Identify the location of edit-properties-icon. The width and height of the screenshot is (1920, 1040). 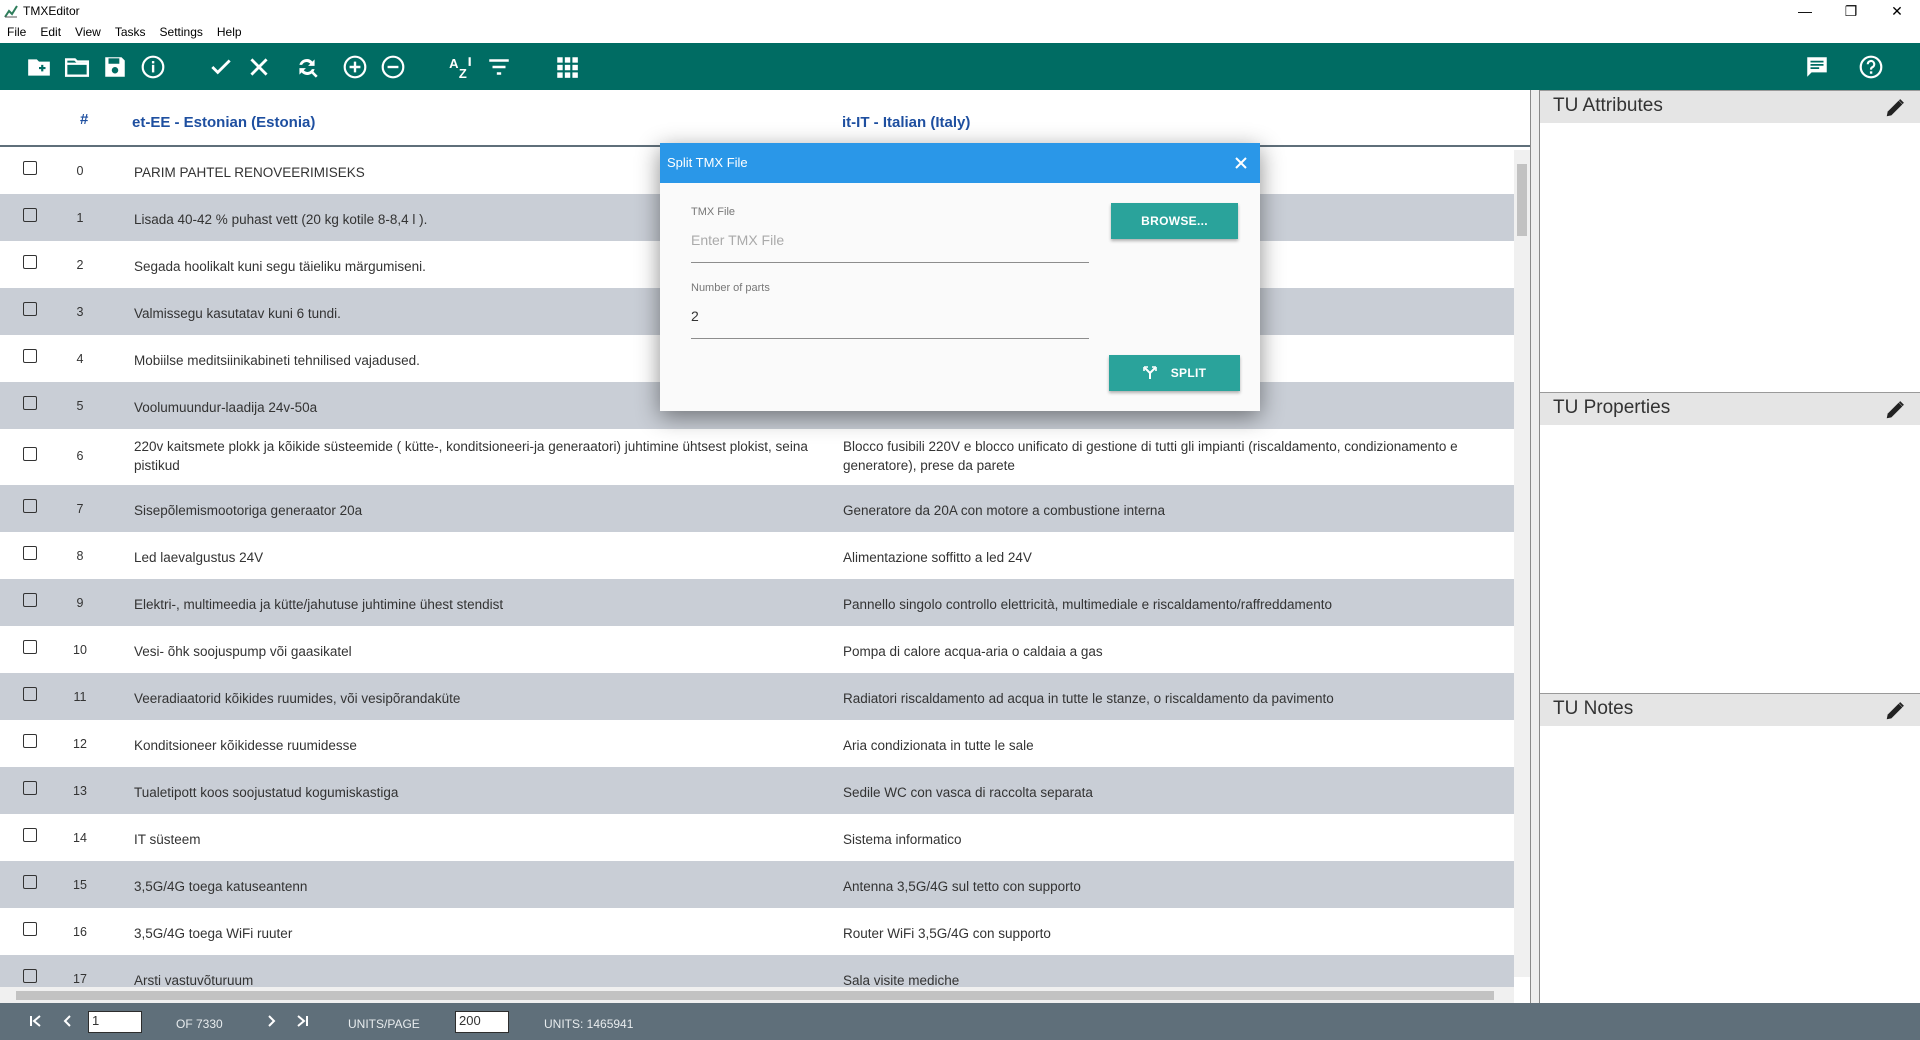
(1895, 410).